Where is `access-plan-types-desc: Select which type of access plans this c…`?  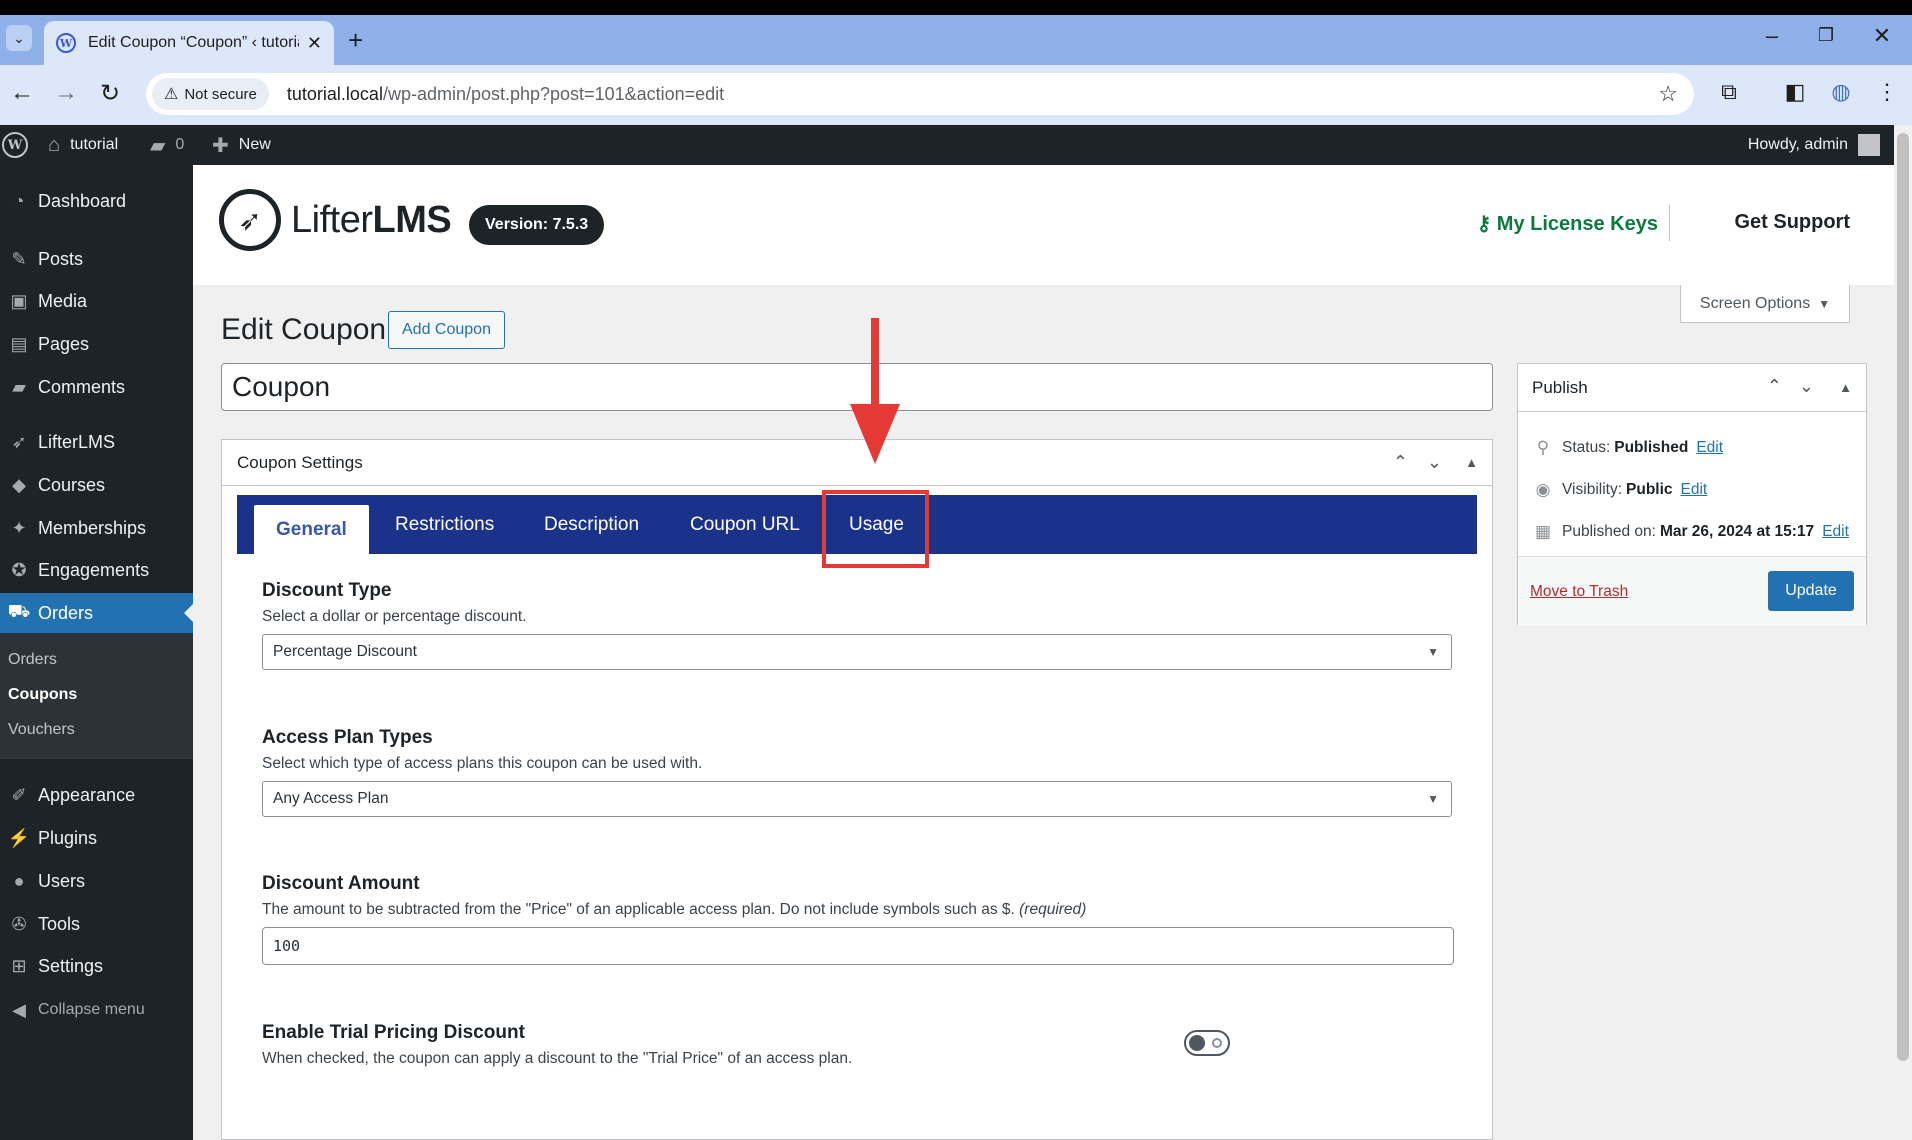
access-plan-types-desc: Select which type of access plans this c… is located at coordinates (482, 763).